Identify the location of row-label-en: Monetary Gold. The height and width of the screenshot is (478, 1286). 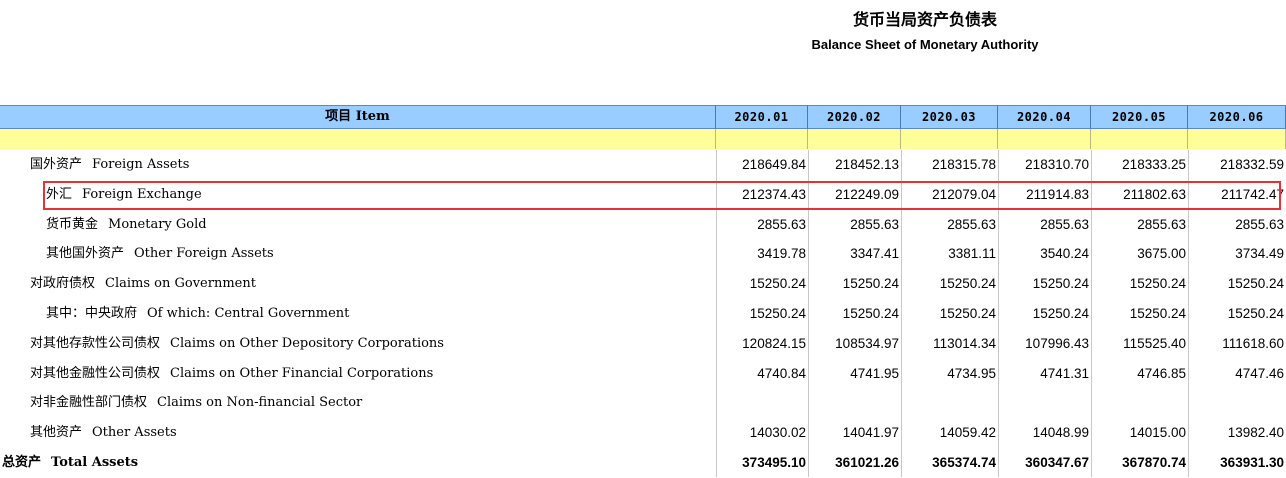
(157, 224).